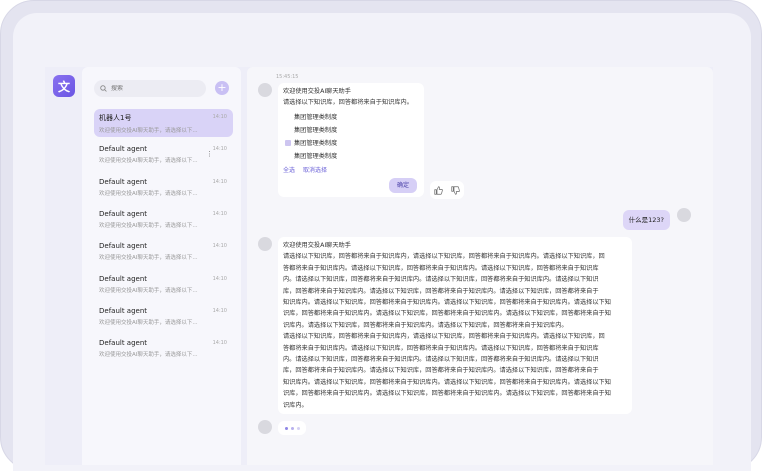 This screenshot has width=762, height=471. I want to click on thumbs-up-icon, so click(438, 190).